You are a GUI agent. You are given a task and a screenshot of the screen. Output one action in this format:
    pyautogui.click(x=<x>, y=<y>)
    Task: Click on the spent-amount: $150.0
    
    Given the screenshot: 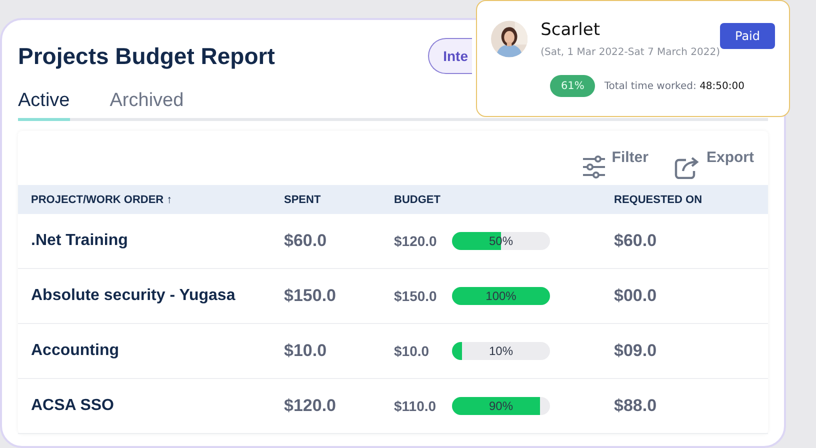 What is the action you would take?
    pyautogui.click(x=310, y=295)
    